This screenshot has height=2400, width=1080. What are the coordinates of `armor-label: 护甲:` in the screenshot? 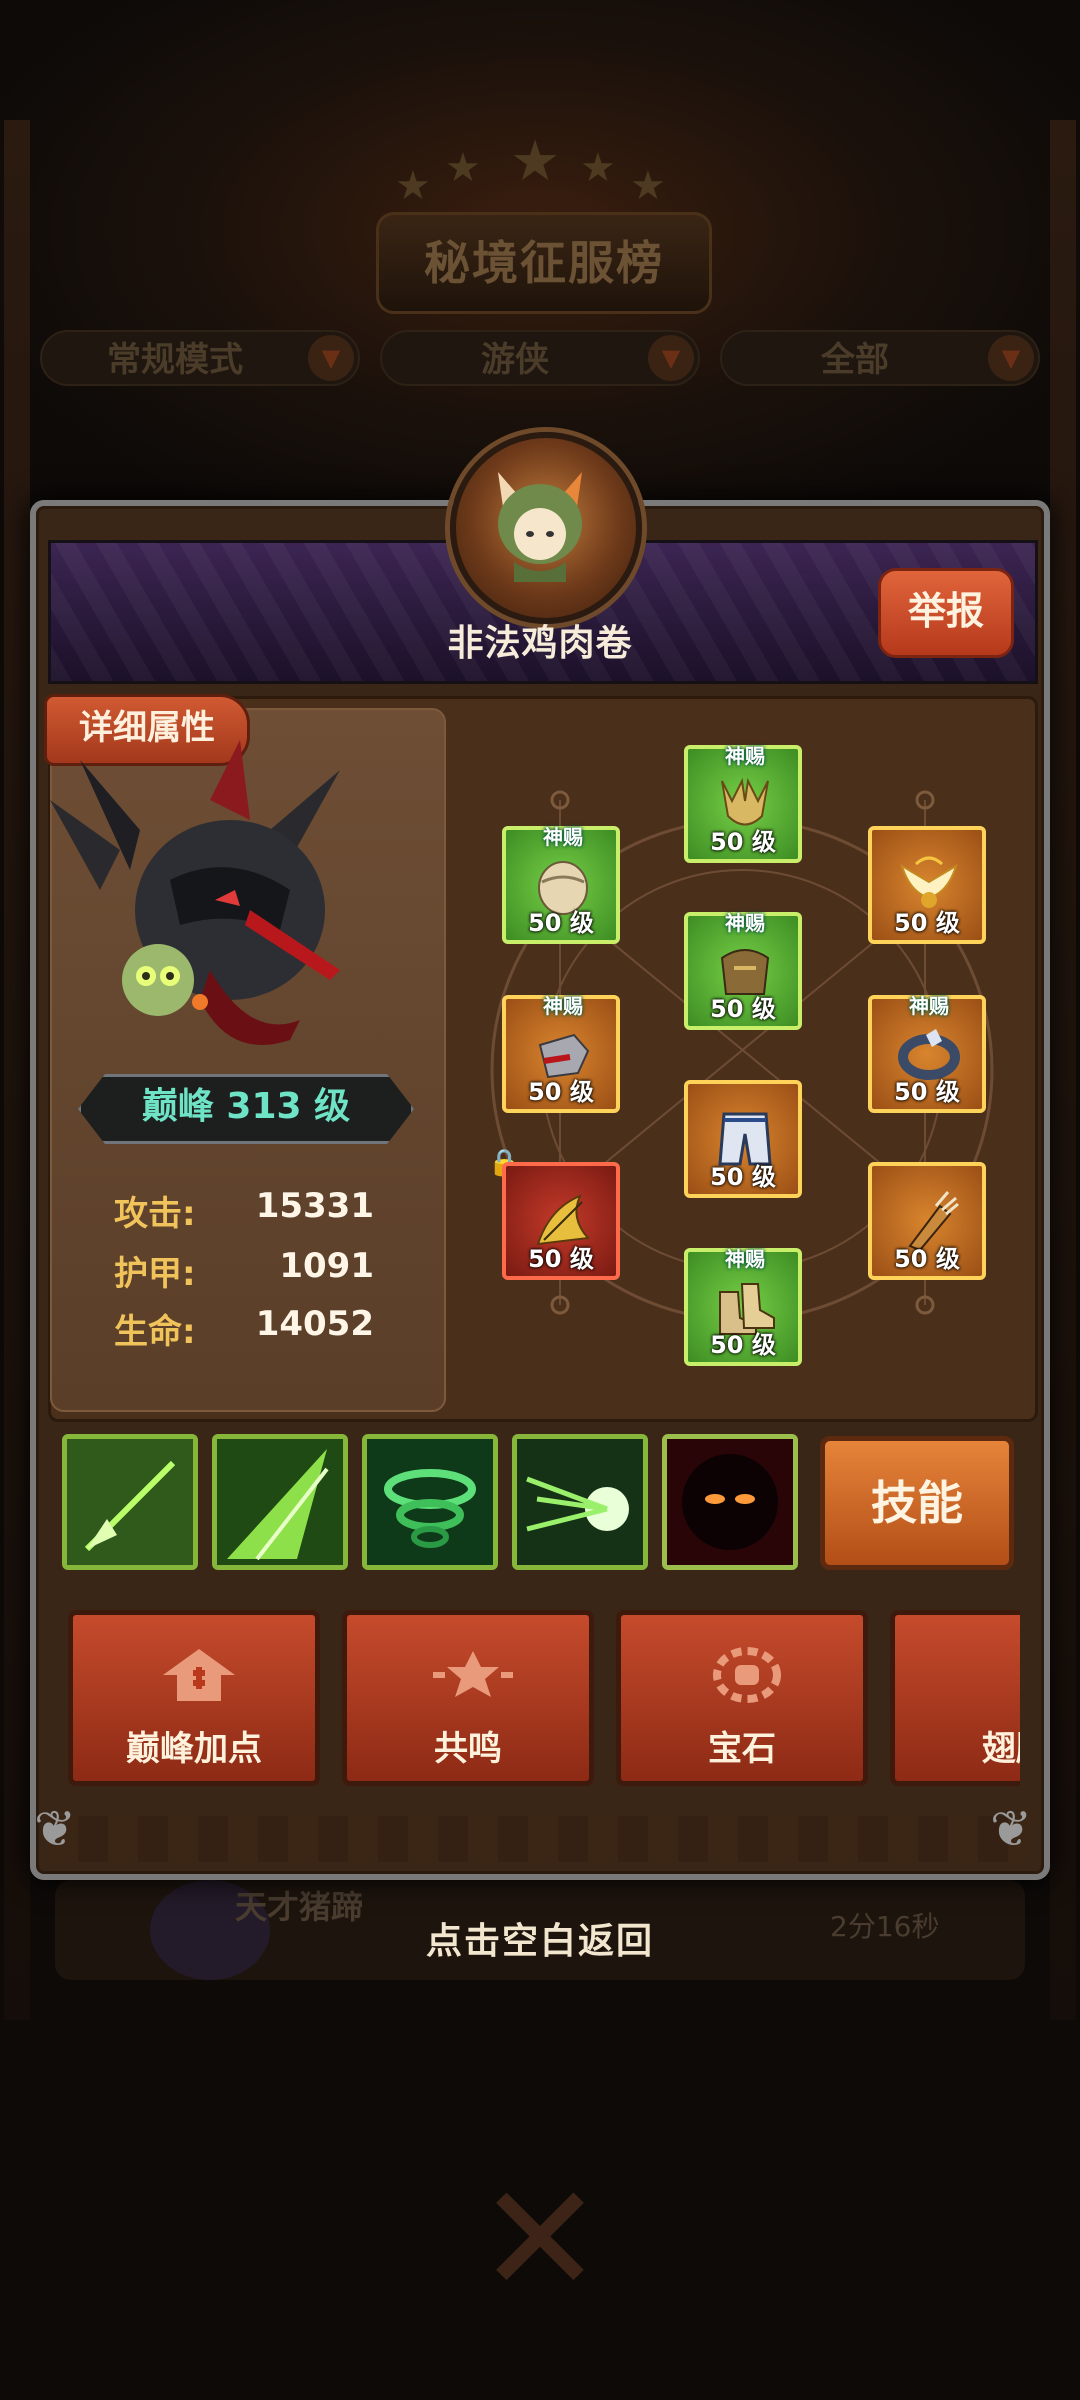 It's located at (155, 1274).